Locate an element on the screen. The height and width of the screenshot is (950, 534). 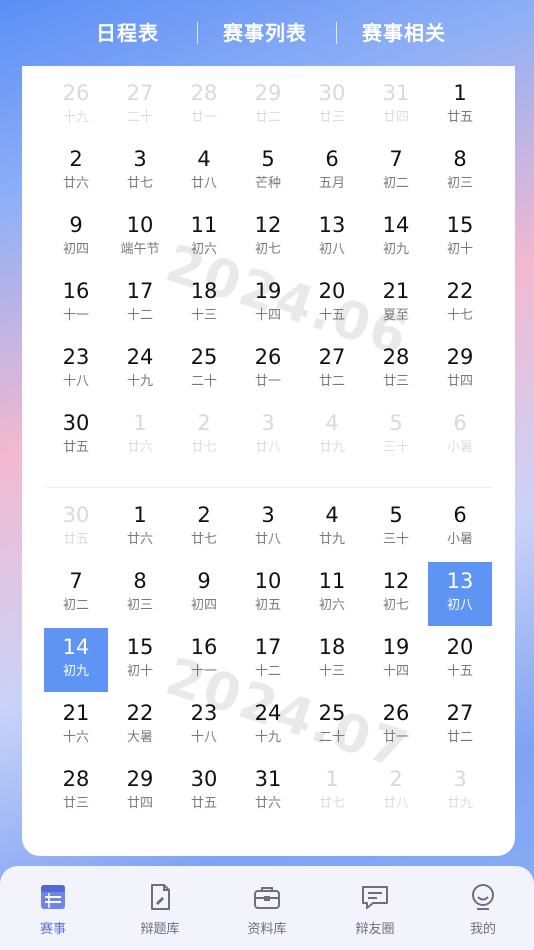
lunar-date: 廿二 is located at coordinates (459, 737).